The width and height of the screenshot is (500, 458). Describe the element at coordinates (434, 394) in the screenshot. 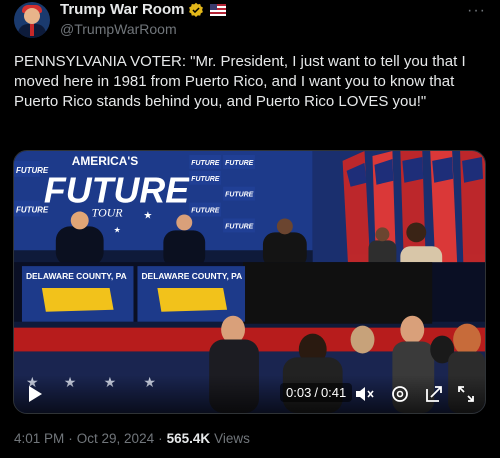

I see `popout-icon` at that location.